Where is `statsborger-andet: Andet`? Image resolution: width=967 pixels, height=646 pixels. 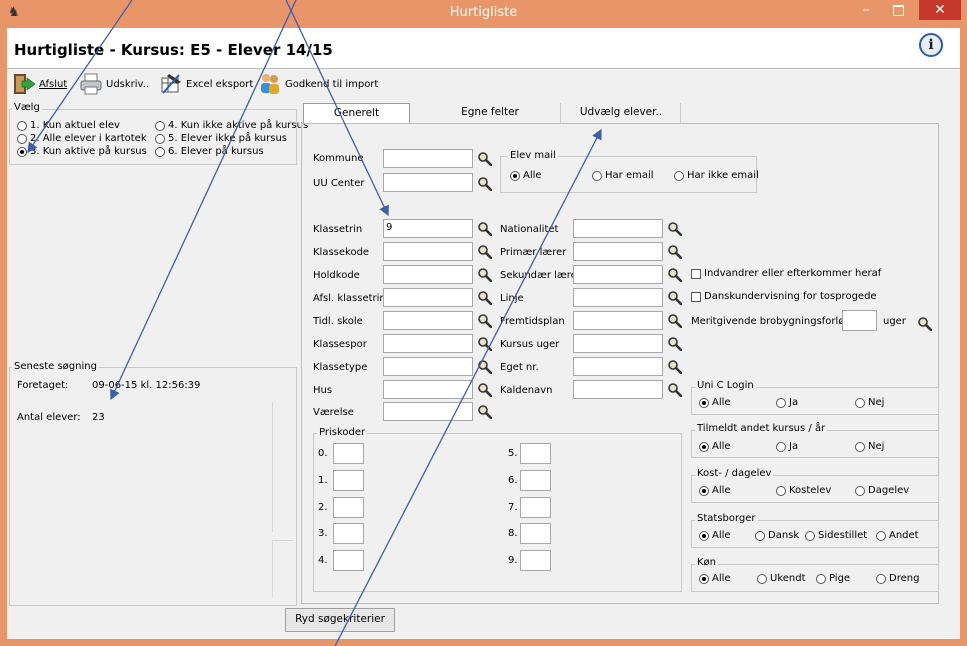 statsborger-andet: Andet is located at coordinates (897, 535).